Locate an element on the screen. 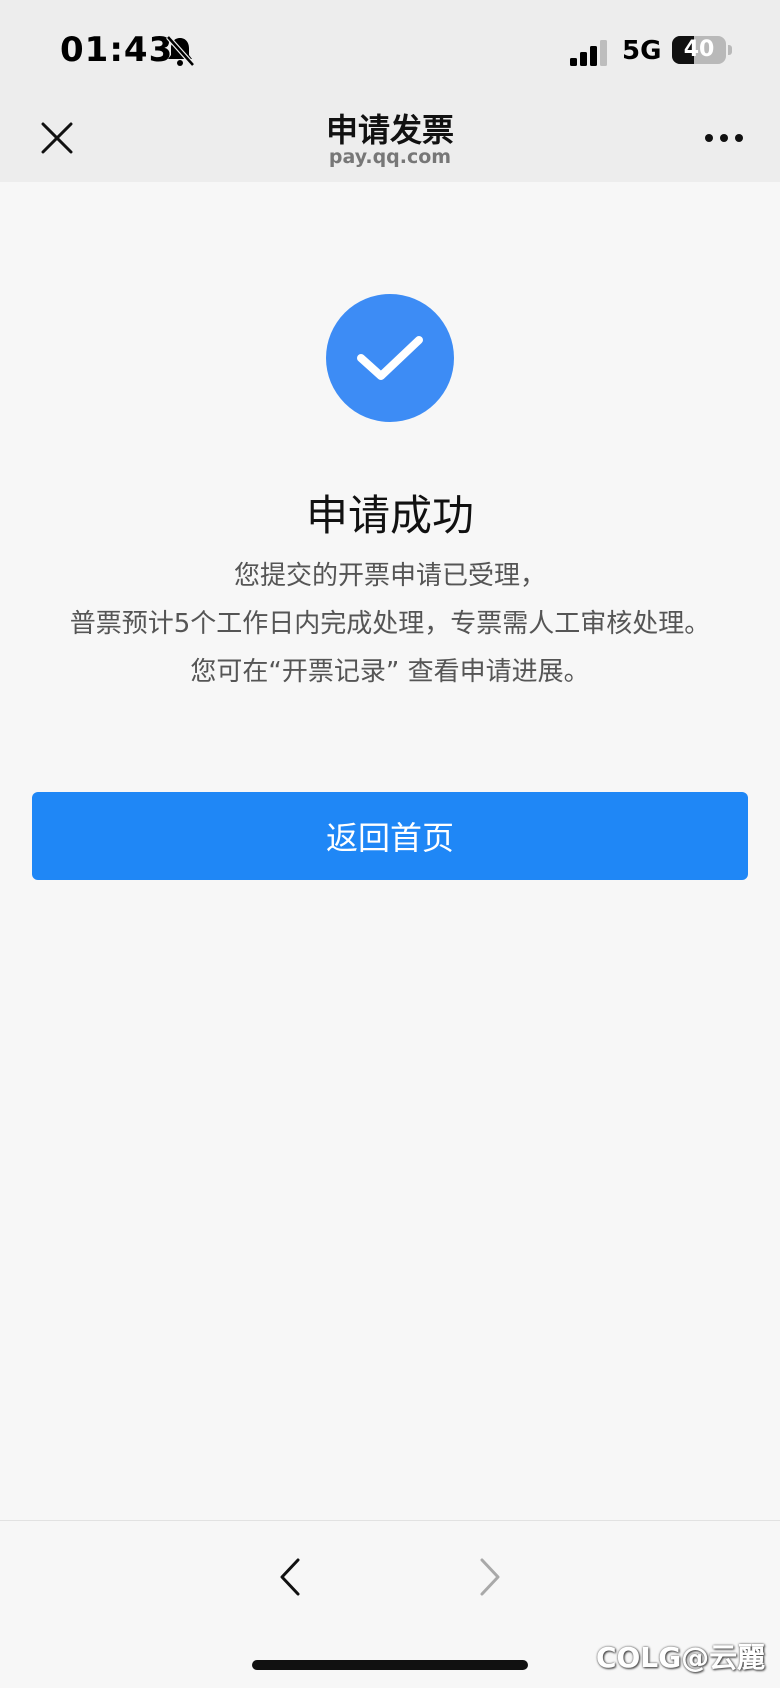  back-chevron-icon is located at coordinates (290, 1577).